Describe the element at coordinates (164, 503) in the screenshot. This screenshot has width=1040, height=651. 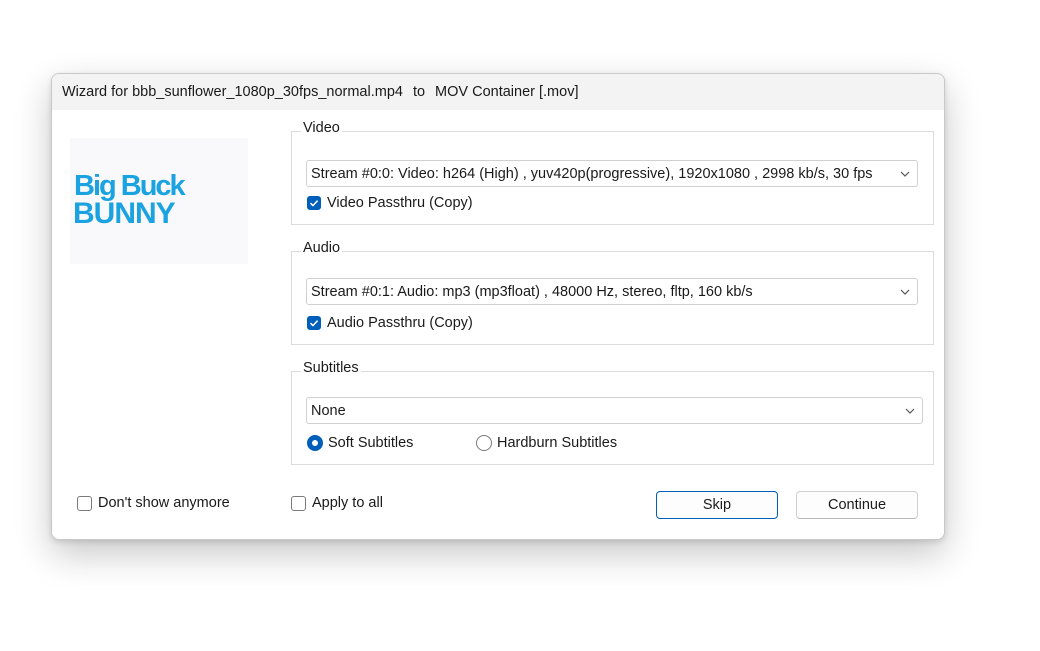
I see `dont-show-anymore-label: Don't show anymore` at that location.